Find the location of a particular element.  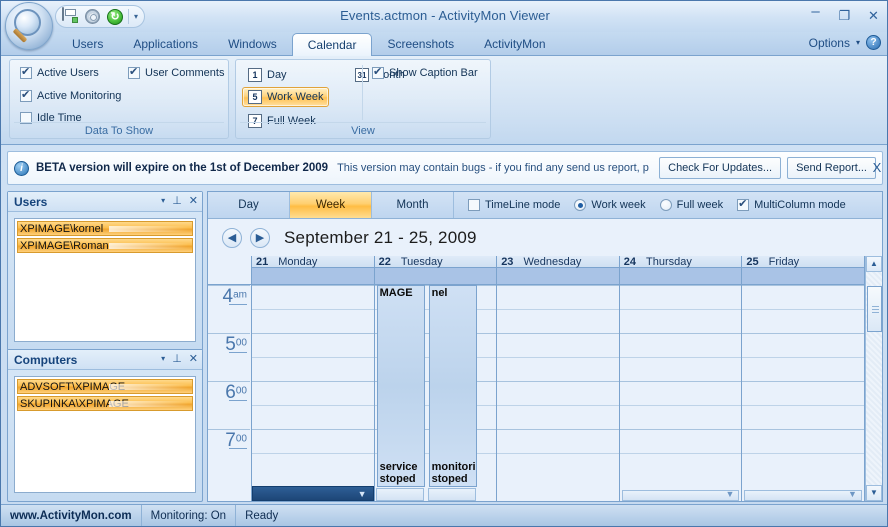

close-button: ✕ is located at coordinates (873, 15).